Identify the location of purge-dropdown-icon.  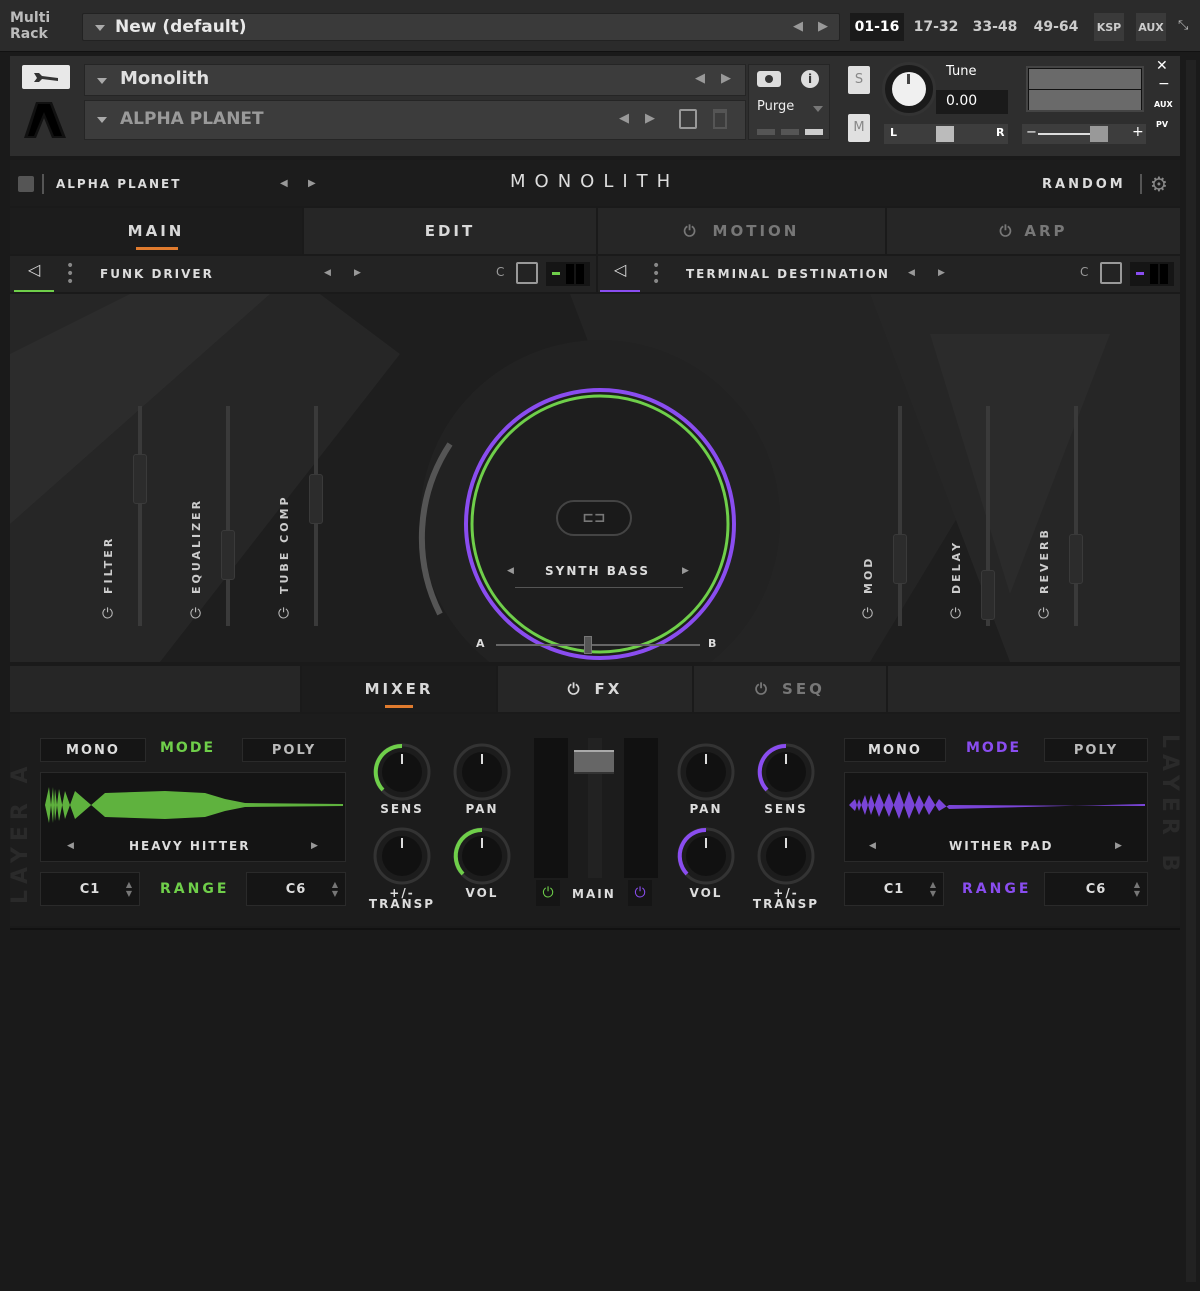
(818, 109).